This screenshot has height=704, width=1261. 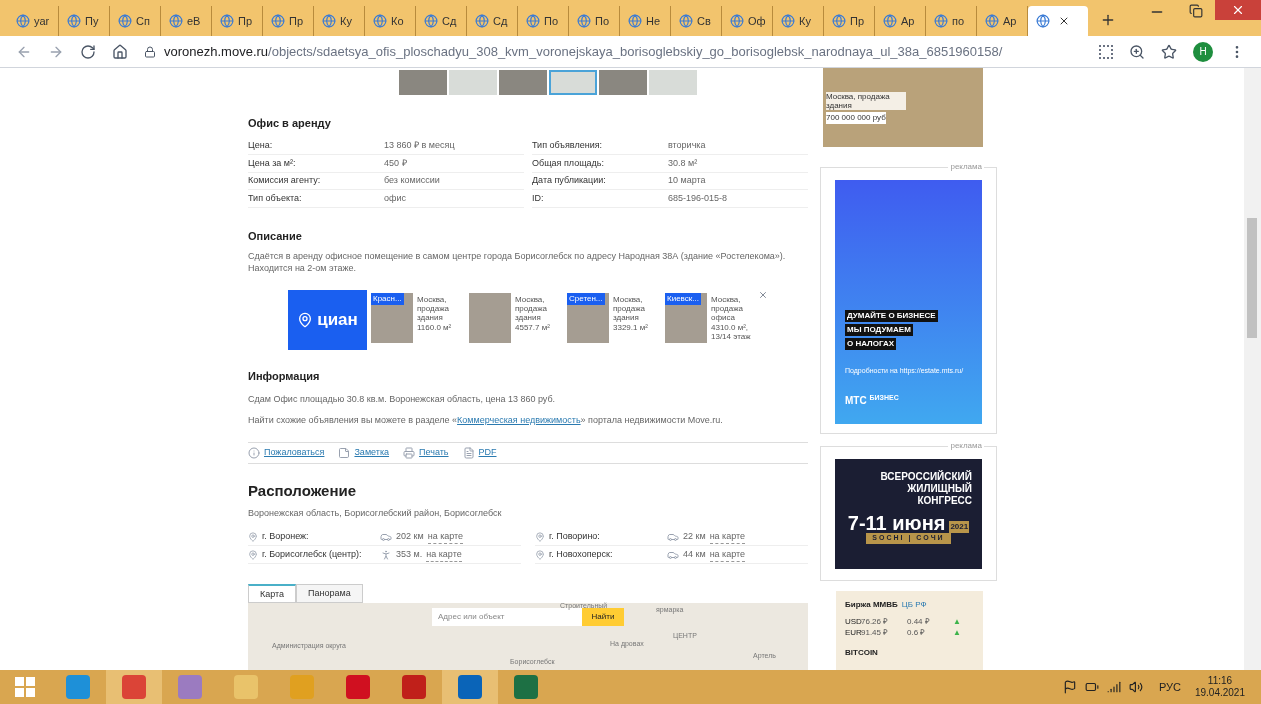 I want to click on currency-rate: 91.45 ₽, so click(x=875, y=633).